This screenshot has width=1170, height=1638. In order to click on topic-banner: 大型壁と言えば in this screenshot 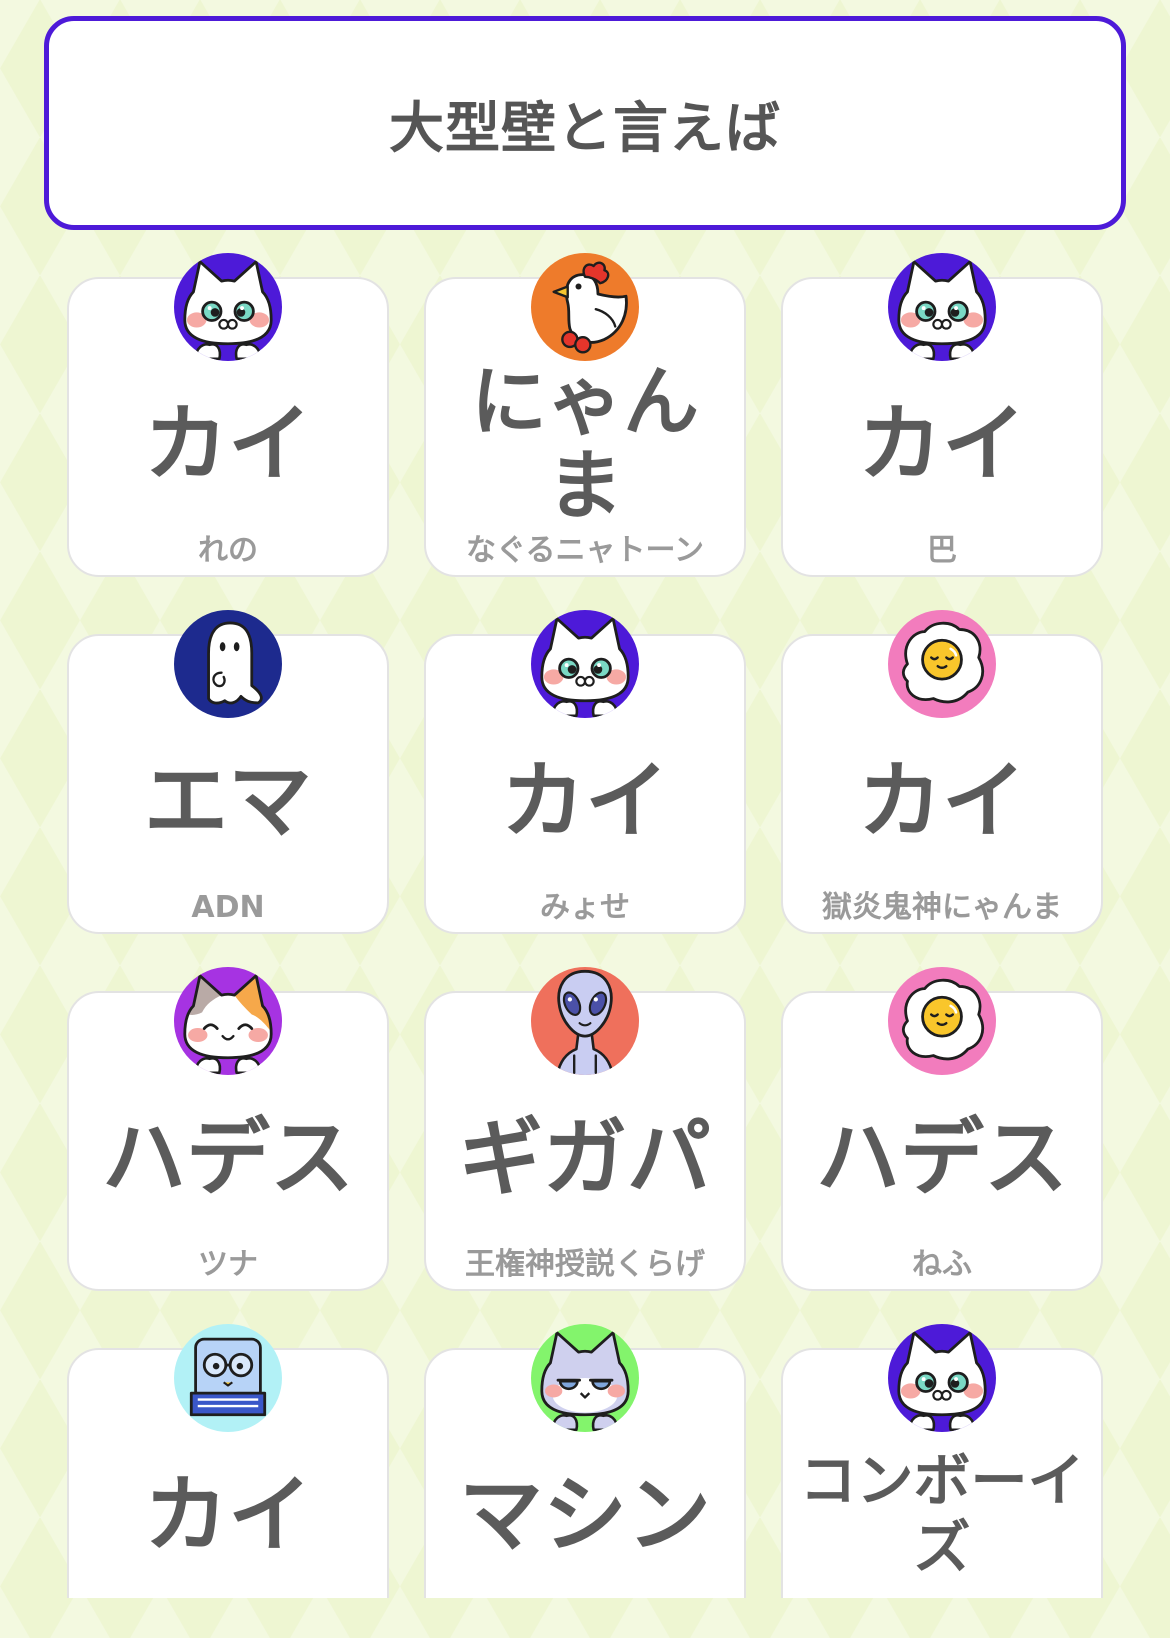, I will do `click(585, 123)`.